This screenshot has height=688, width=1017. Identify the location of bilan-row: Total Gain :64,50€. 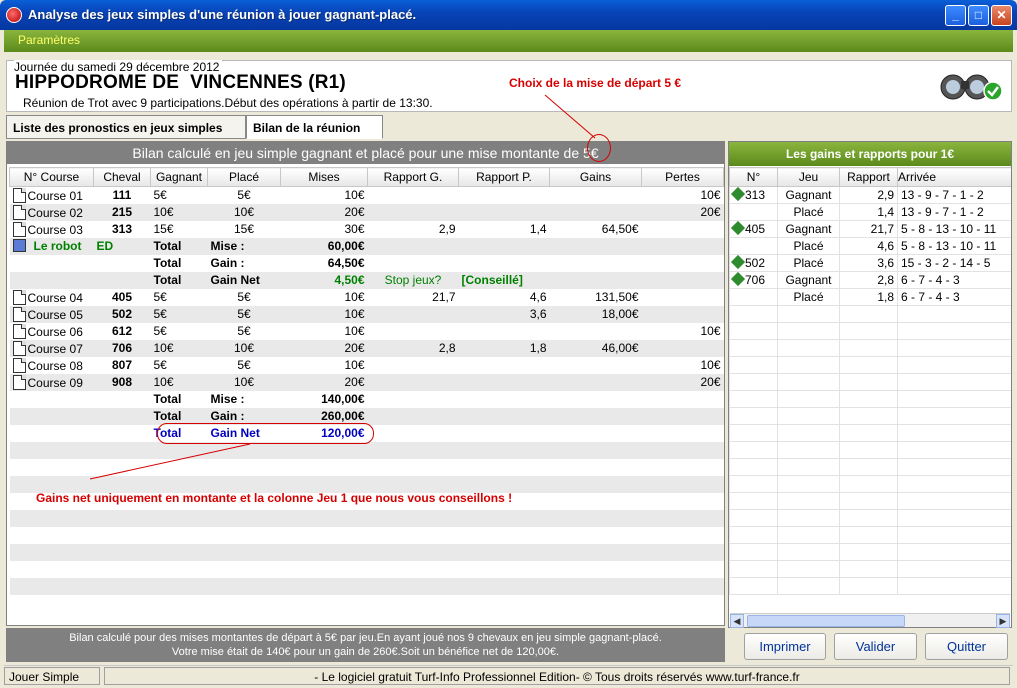
(366, 263).